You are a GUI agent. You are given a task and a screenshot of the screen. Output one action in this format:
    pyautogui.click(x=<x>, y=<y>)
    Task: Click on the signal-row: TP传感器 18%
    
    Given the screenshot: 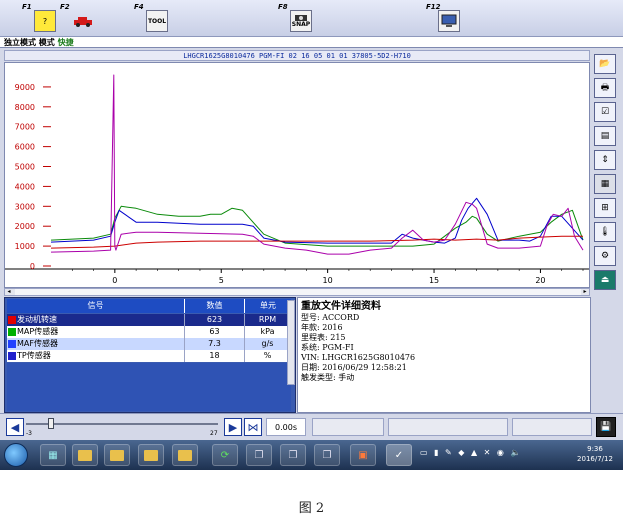 What is the action you would take?
    pyautogui.click(x=149, y=356)
    